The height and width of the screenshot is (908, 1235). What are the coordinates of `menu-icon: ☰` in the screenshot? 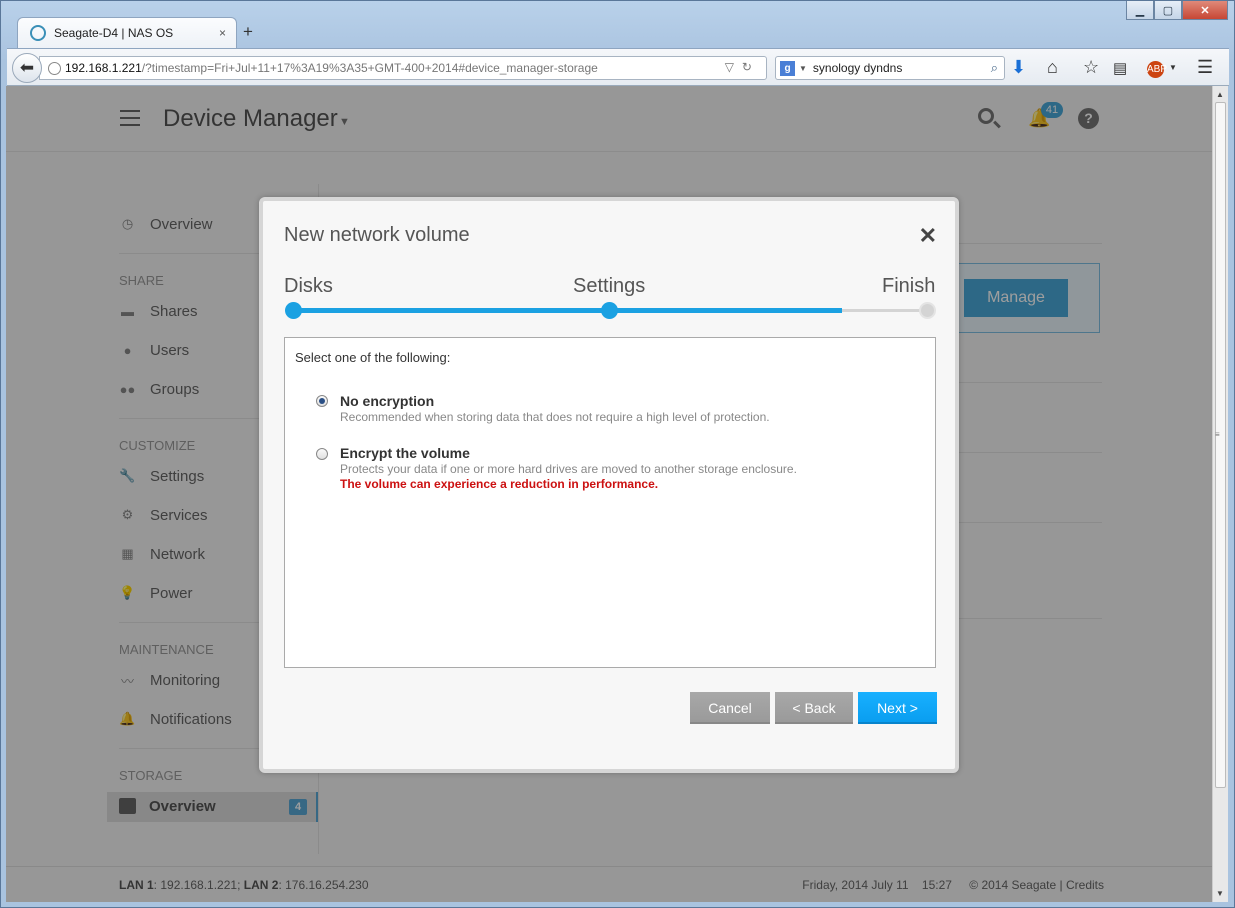 It's located at (1205, 67).